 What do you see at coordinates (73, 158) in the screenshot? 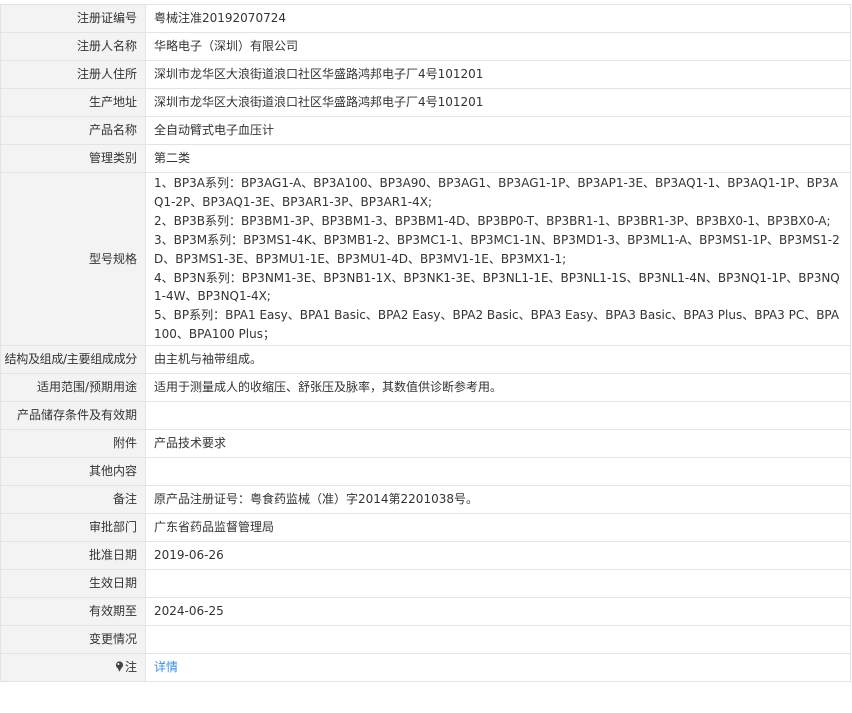
I see `label-management-class: 管理类别` at bounding box center [73, 158].